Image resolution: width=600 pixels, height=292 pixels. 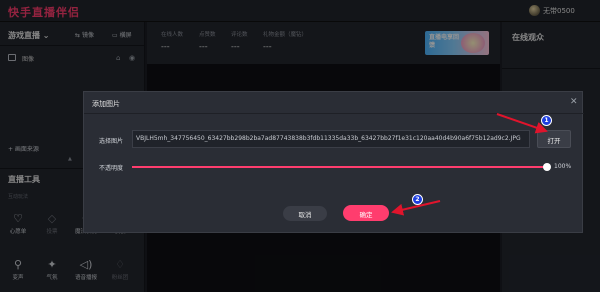 What do you see at coordinates (547, 167) in the screenshot?
I see `opacity-slider-handle` at bounding box center [547, 167].